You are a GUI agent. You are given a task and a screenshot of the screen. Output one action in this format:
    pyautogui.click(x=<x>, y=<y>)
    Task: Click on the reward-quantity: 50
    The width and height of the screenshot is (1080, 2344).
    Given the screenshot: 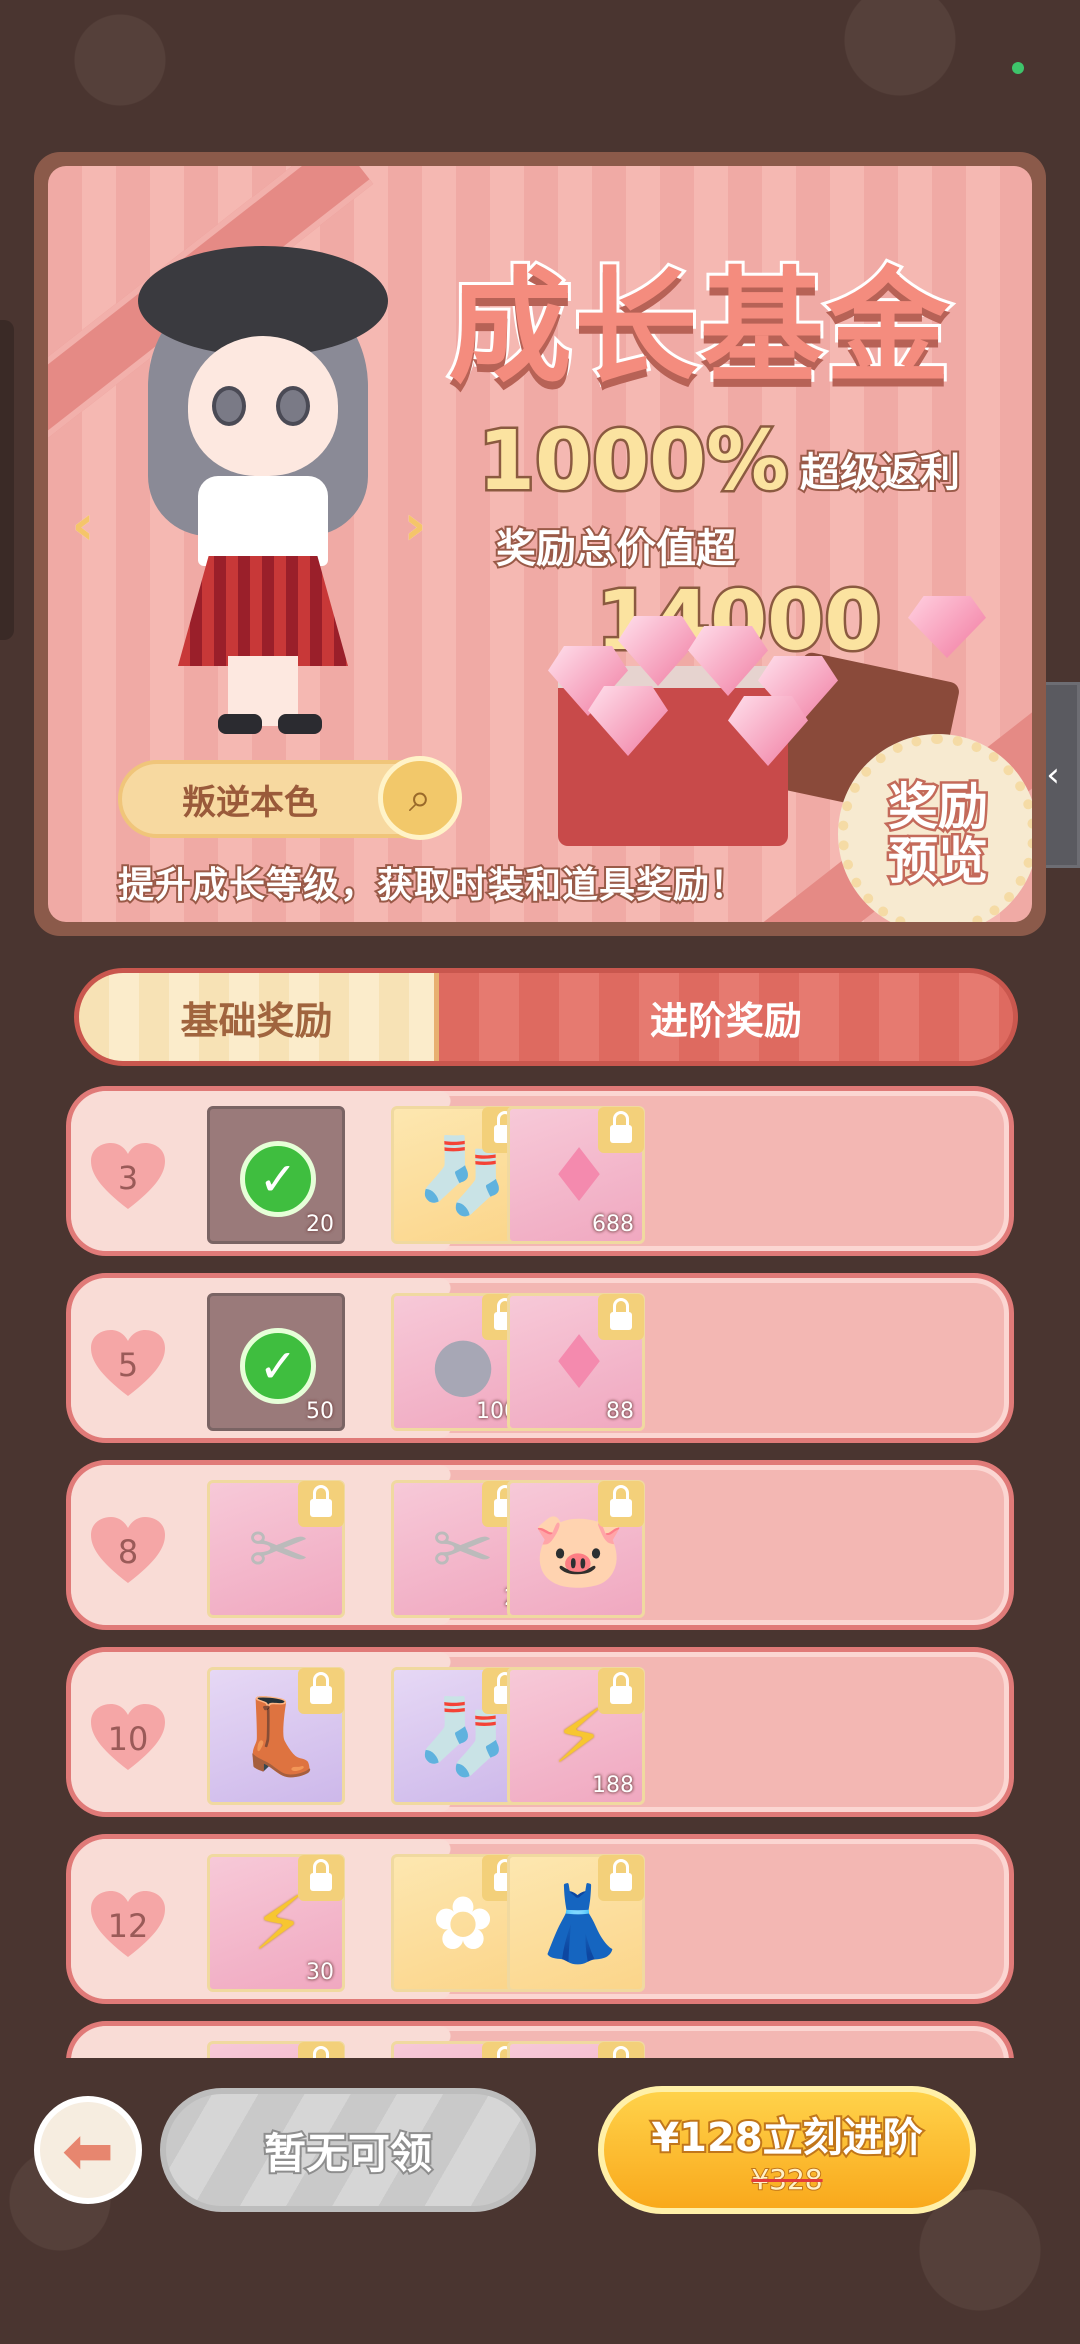 What is the action you would take?
    pyautogui.click(x=320, y=1411)
    